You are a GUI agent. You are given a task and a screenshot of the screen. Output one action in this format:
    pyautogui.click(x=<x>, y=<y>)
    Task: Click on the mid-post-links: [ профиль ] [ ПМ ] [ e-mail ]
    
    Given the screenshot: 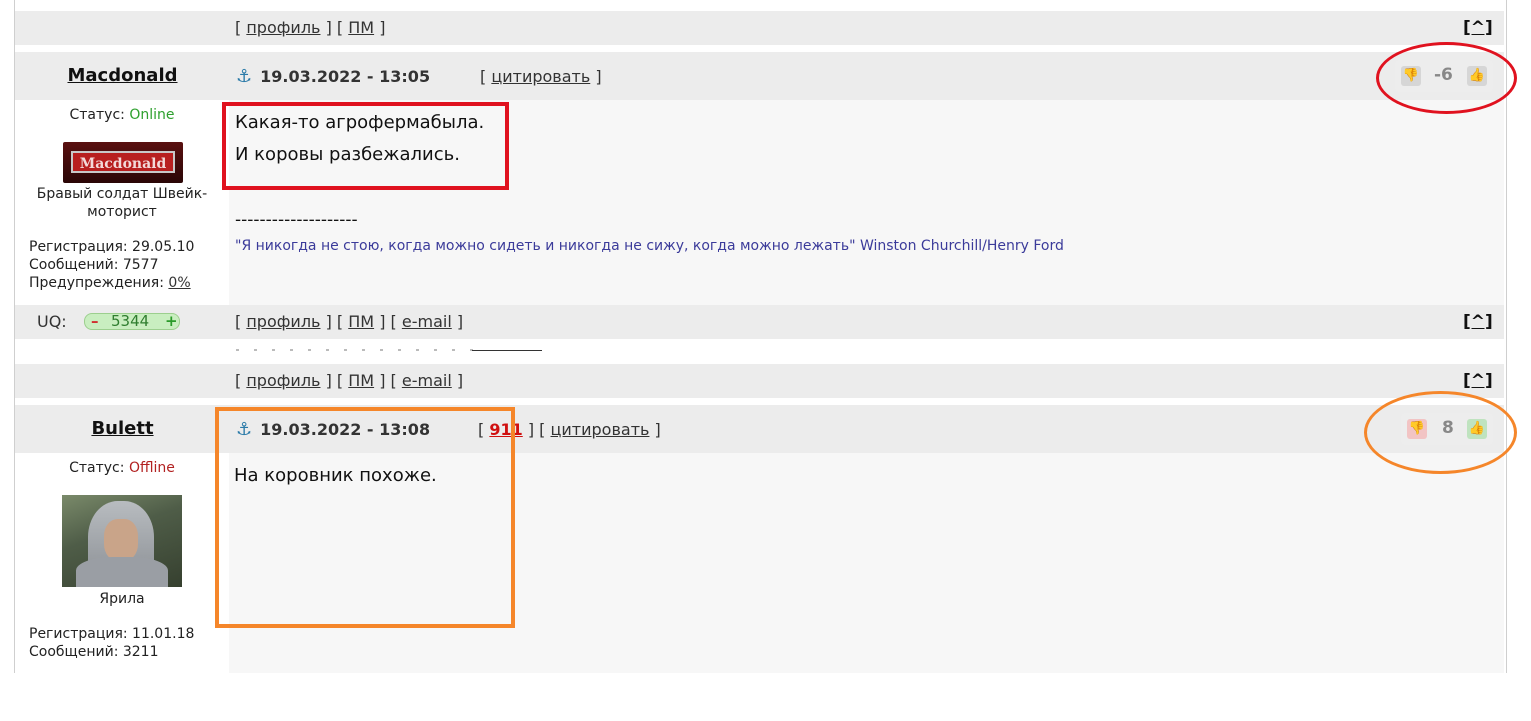 What is the action you would take?
    pyautogui.click(x=349, y=380)
    